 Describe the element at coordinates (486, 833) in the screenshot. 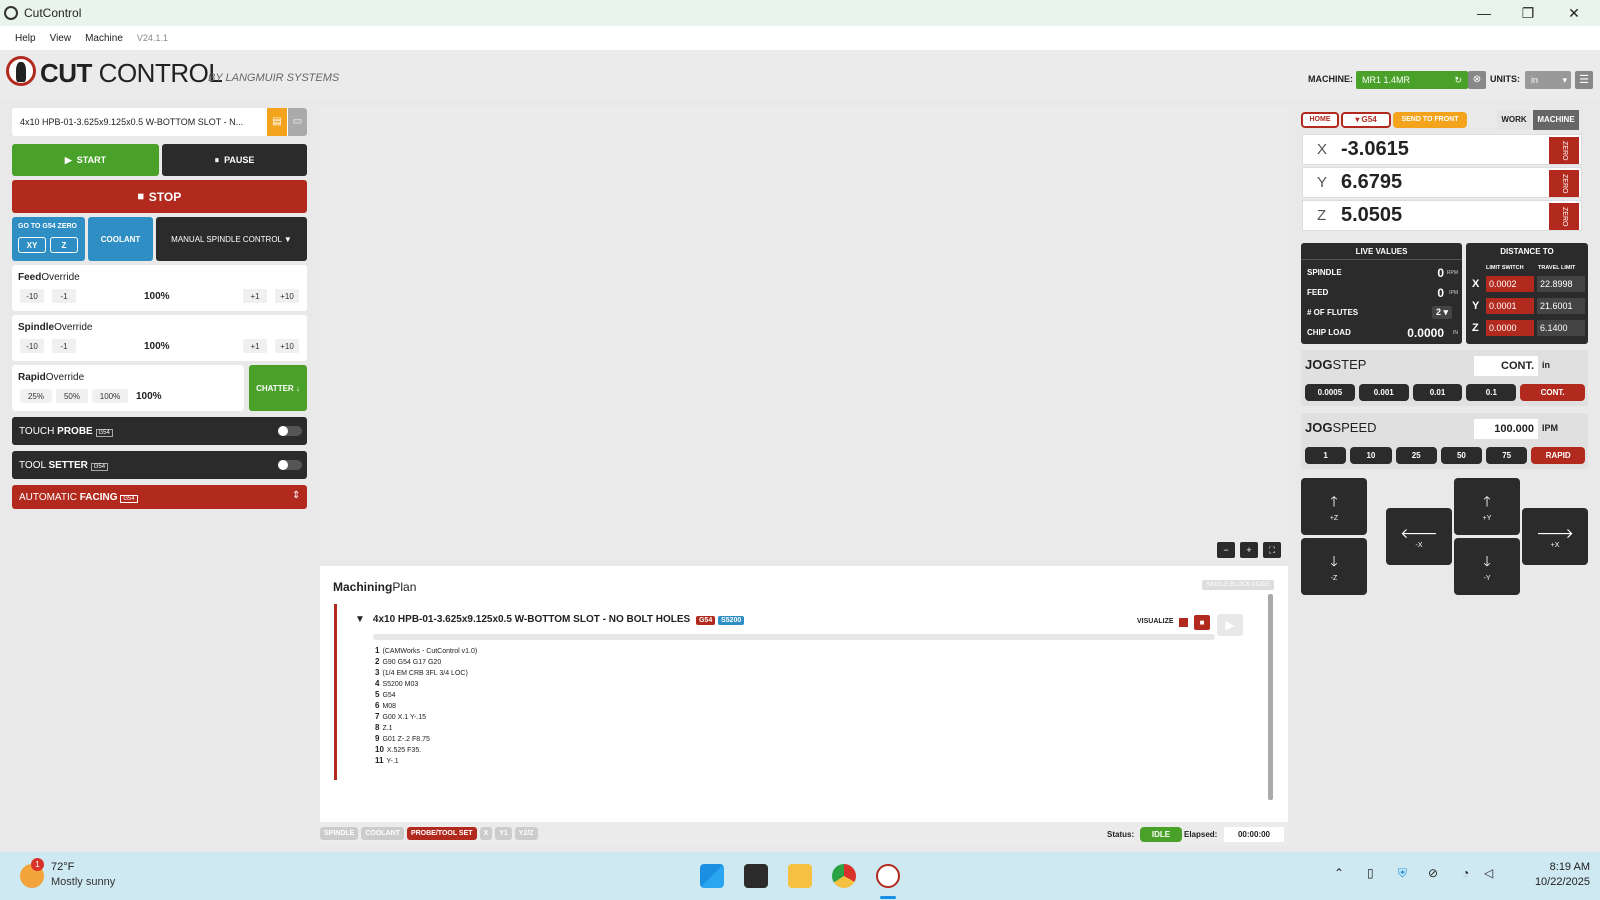

I see `status-tab-x: X` at that location.